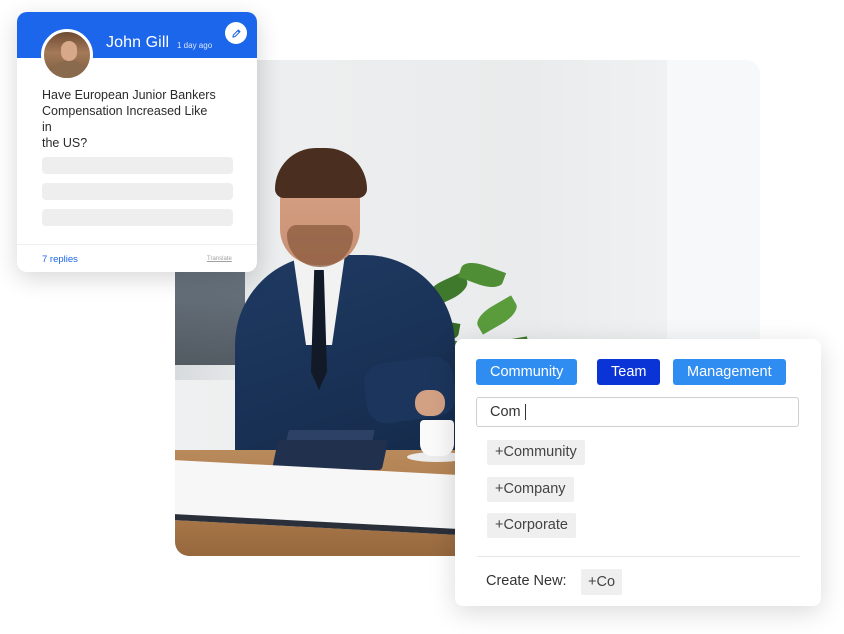 The image size is (844, 634). Describe the element at coordinates (430, 403) in the screenshot. I see `person-hand` at that location.